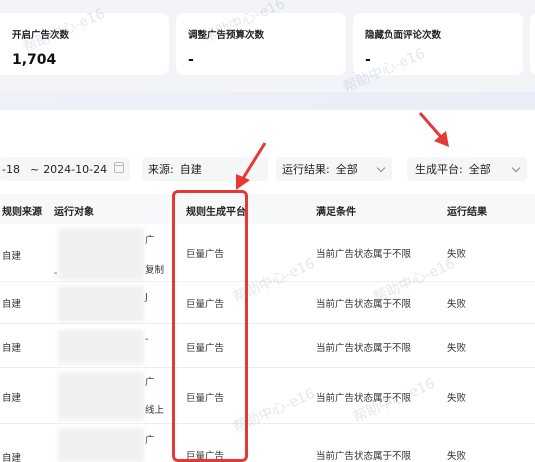 Image resolution: width=535 pixels, height=462 pixels. What do you see at coordinates (433, 129) in the screenshot?
I see `arrow-to-platform-filter` at bounding box center [433, 129].